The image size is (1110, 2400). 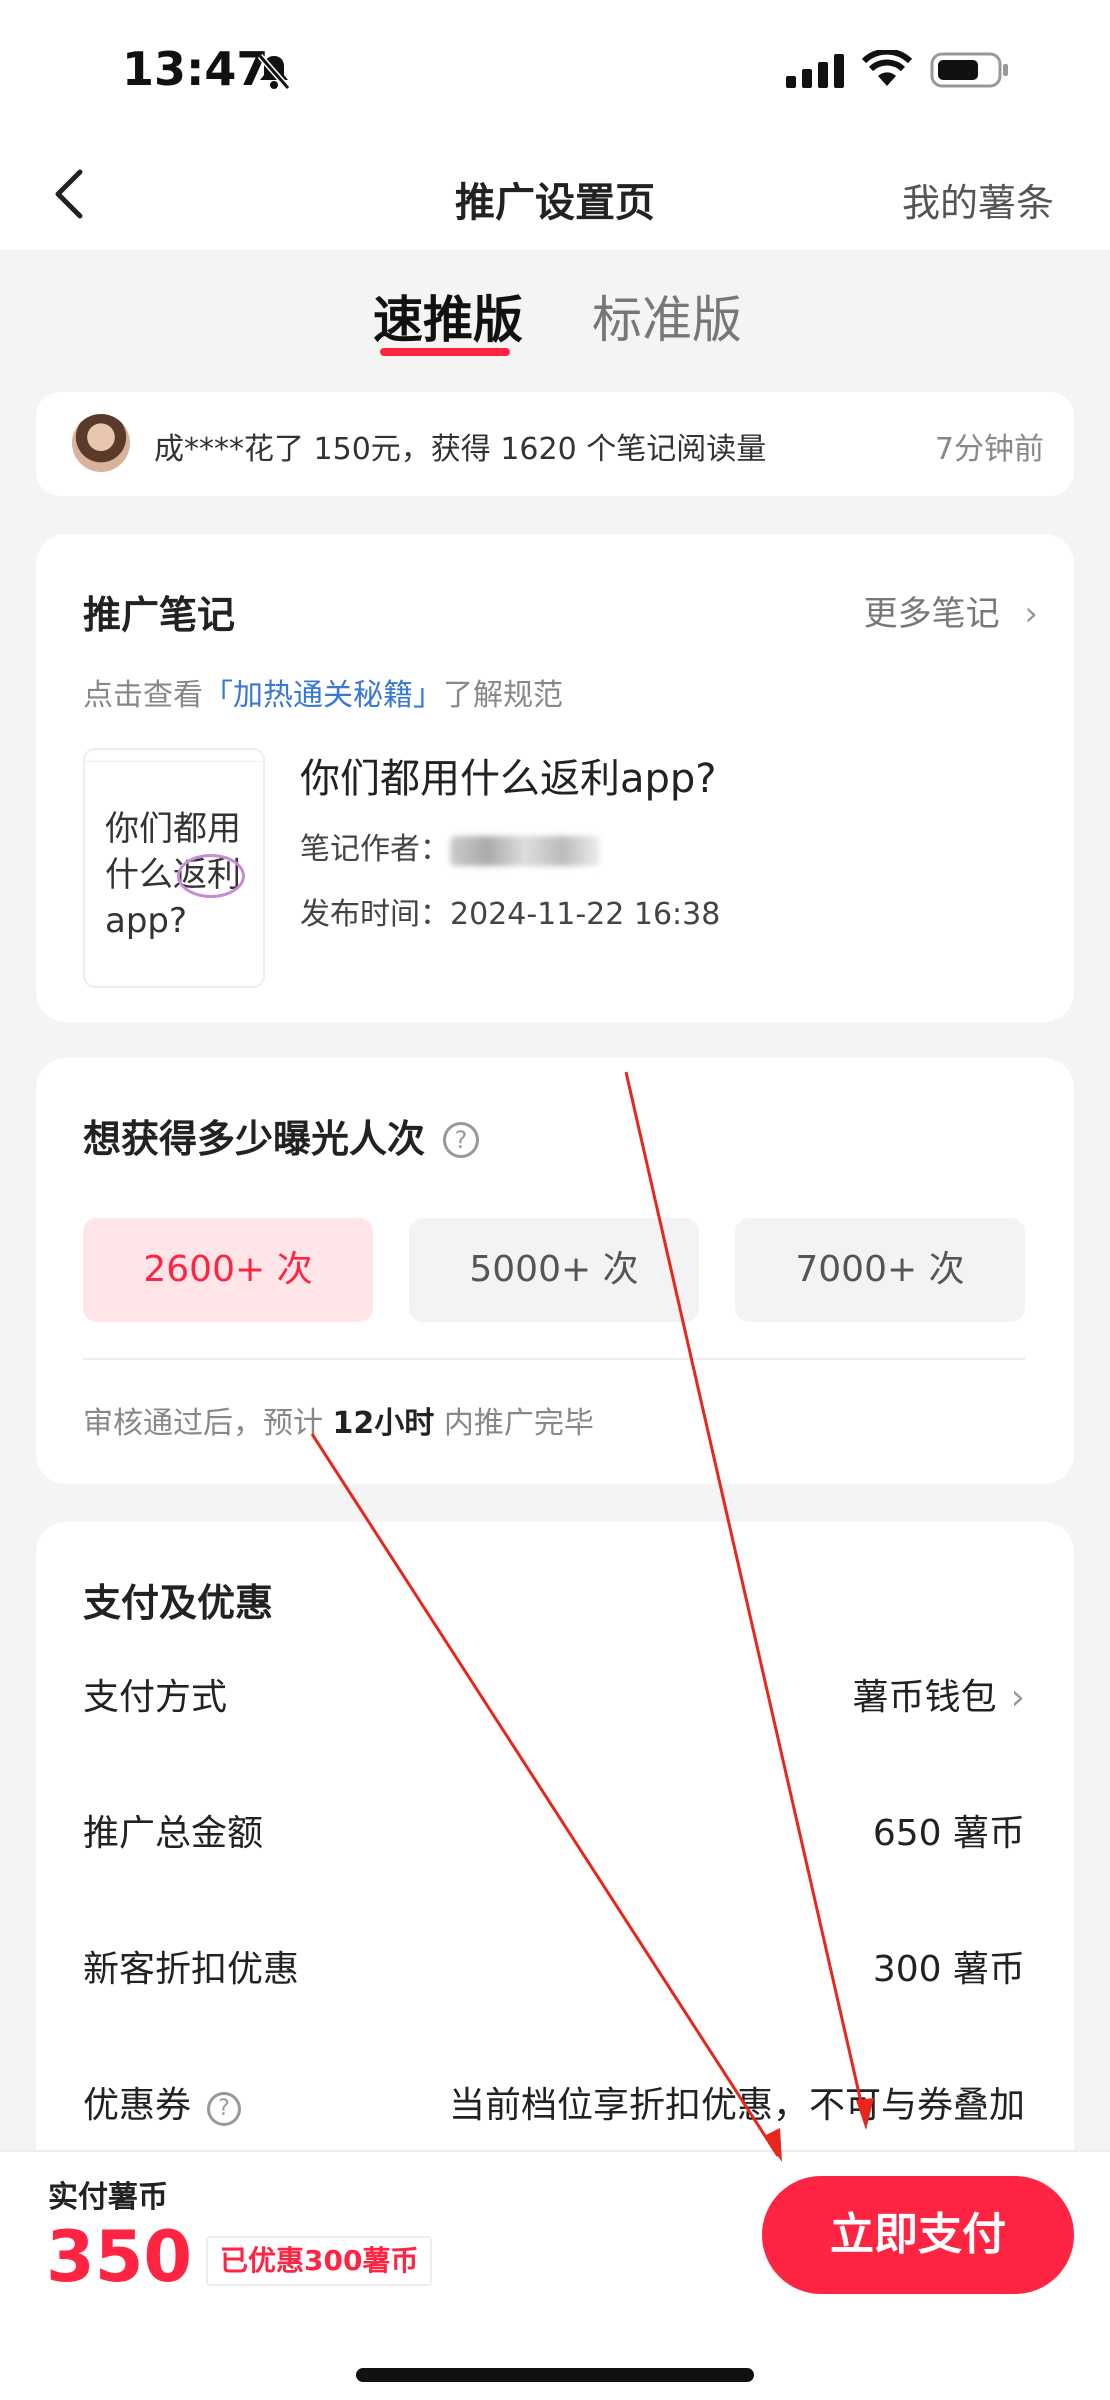 What do you see at coordinates (585, 914) in the screenshot?
I see `date-value: 2024-11-22 16:38` at bounding box center [585, 914].